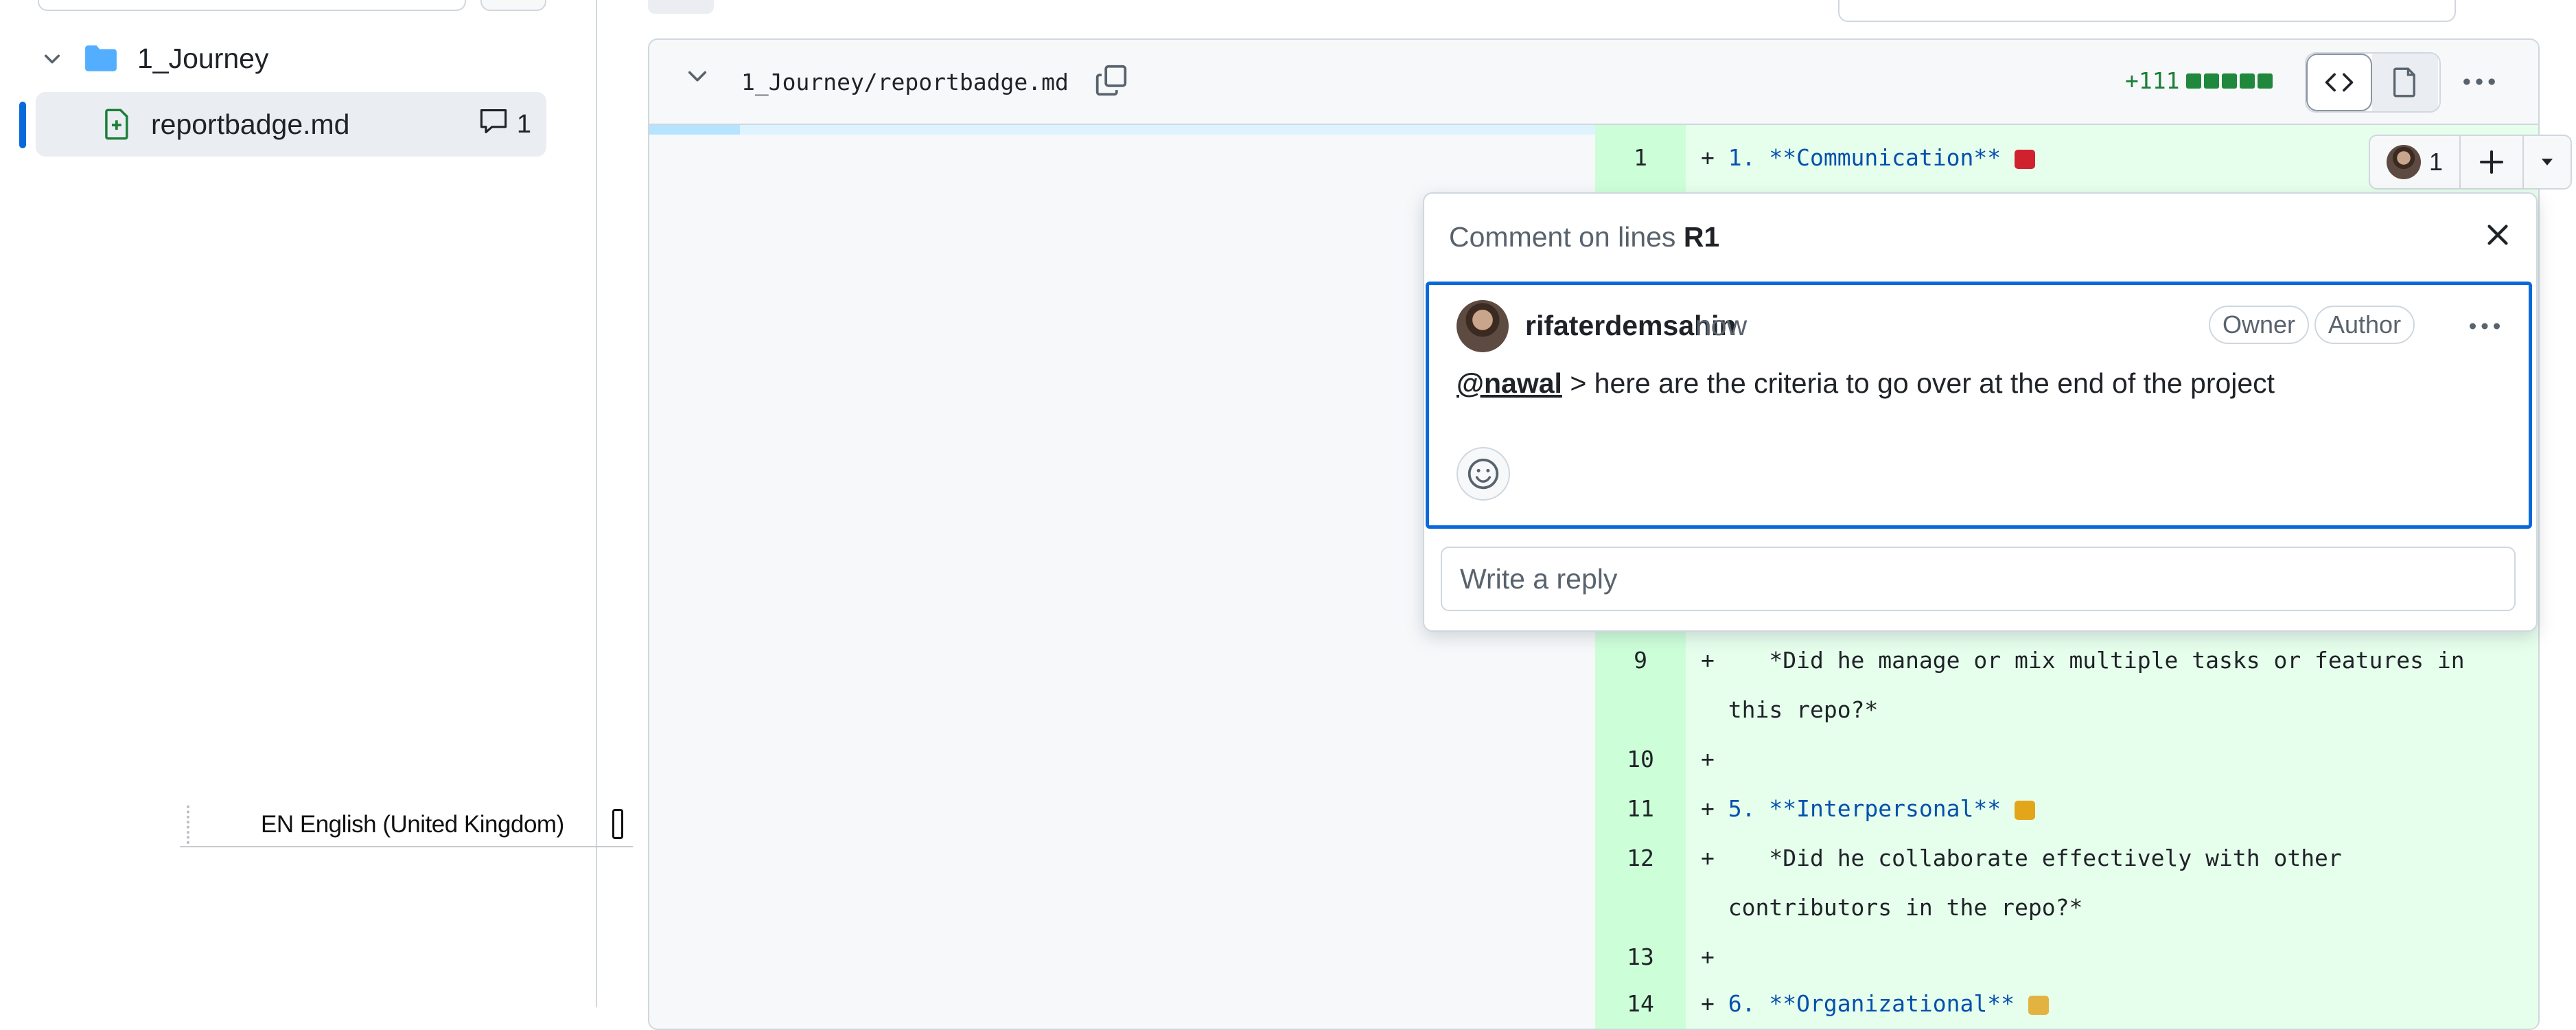  Describe the element at coordinates (250, 124) in the screenshot. I see `file-label: reportbadge.md` at that location.